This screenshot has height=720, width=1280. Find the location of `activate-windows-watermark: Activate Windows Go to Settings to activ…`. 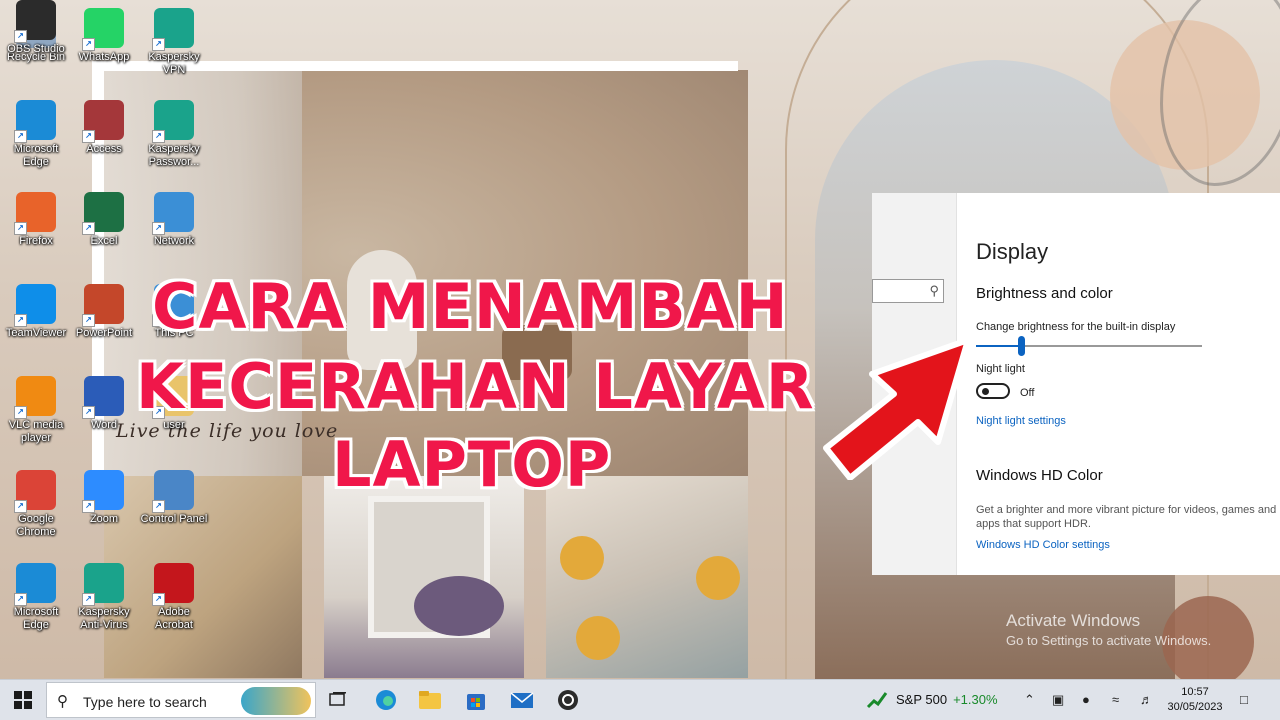

activate-windows-watermark: Activate Windows Go to Settings to activ… is located at coordinates (1108, 629).